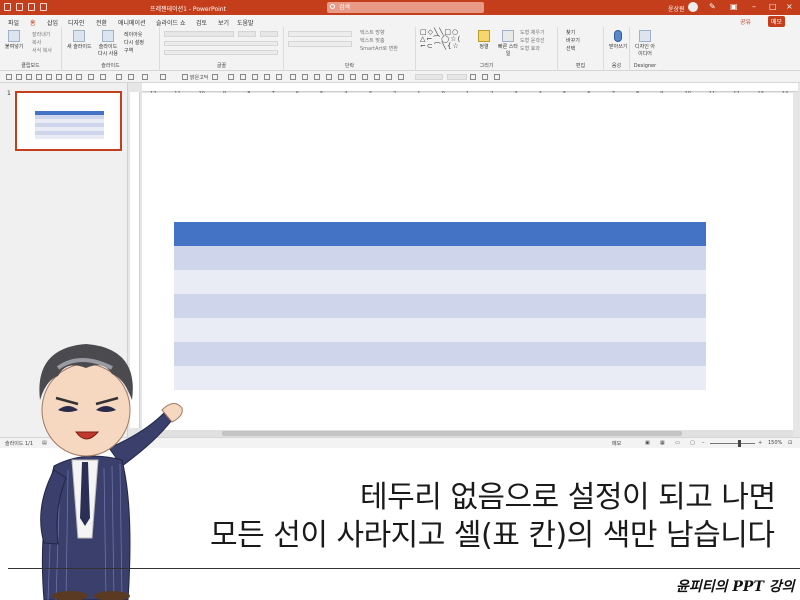 This screenshot has height=600, width=800. What do you see at coordinates (570, 48) in the screenshot?
I see `select-button: 선택` at bounding box center [570, 48].